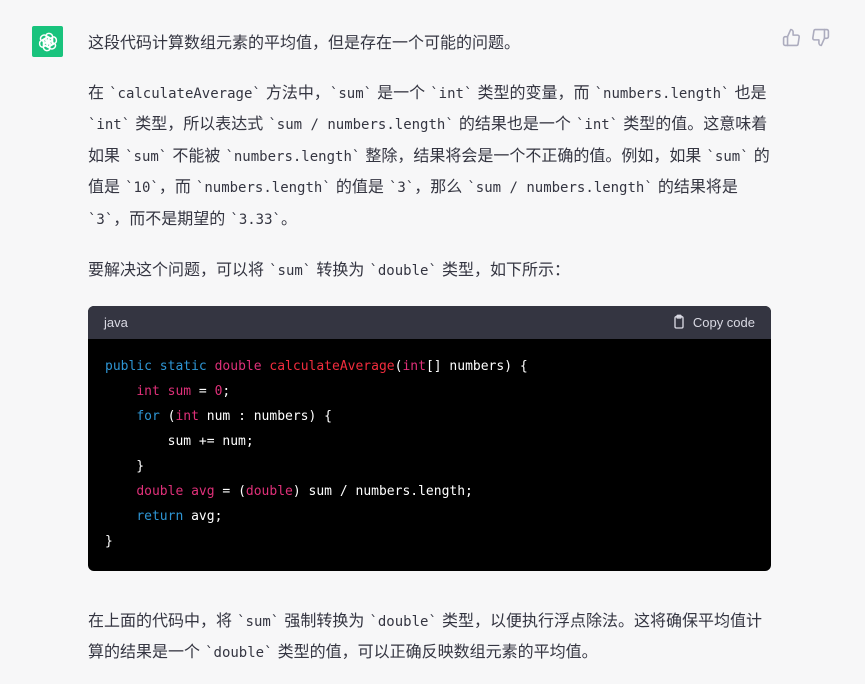 This screenshot has width=865, height=684. I want to click on intro-text: 这段代码计算数组元素的平均值，但是存在一个可能的问题。, so click(304, 42).